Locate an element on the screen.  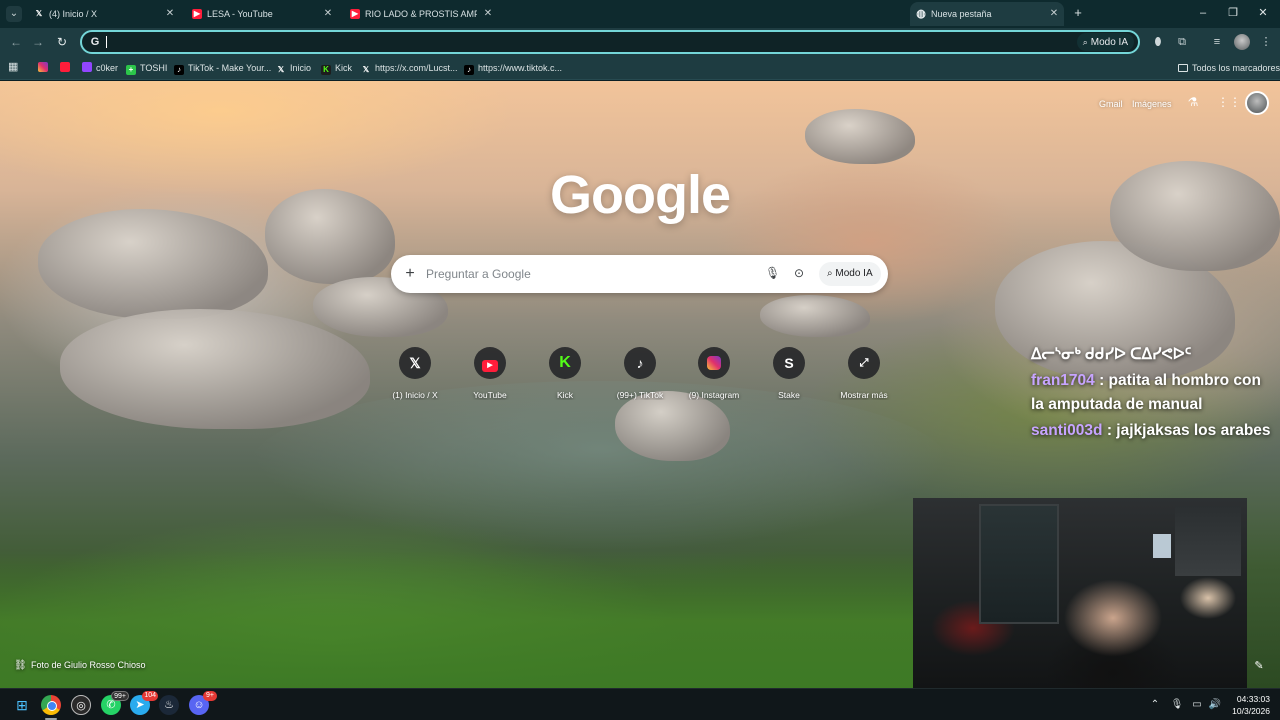
tab-nueva-pestana: ◍ Nueva pestaña ✕ is located at coordinates (987, 14).